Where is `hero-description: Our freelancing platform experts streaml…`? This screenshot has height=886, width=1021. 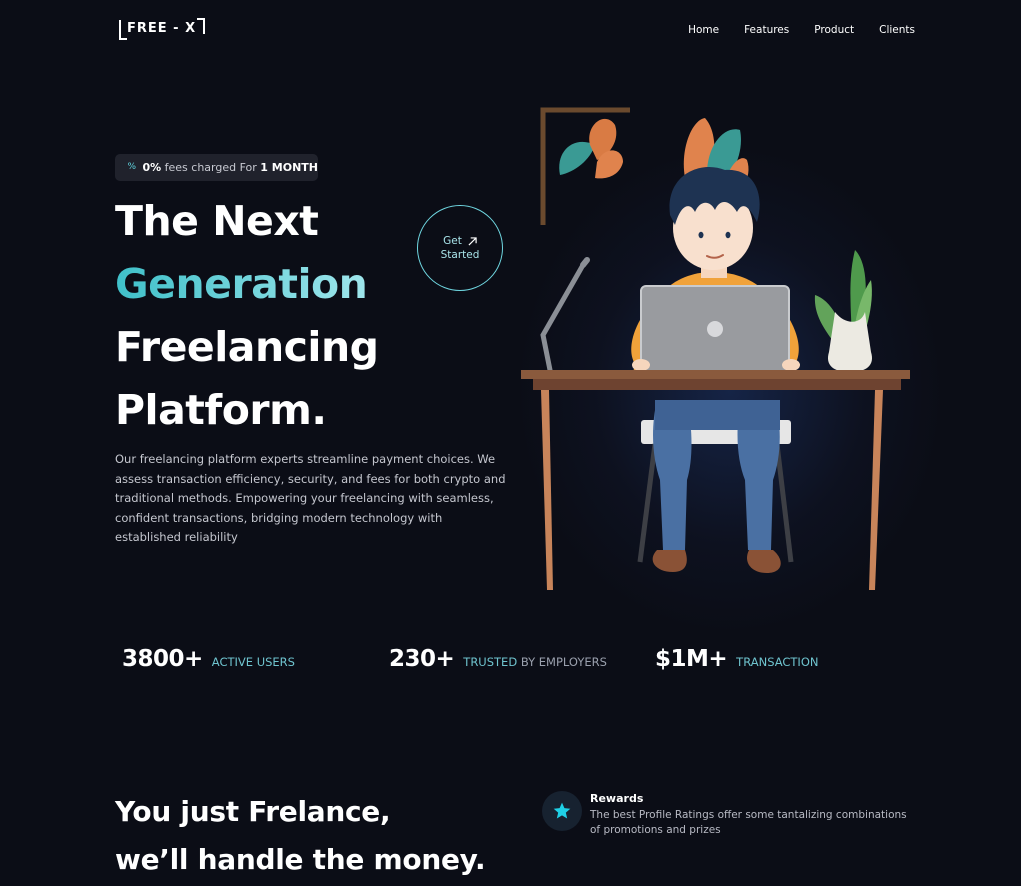 hero-description: Our freelancing platform experts streaml… is located at coordinates (310, 498).